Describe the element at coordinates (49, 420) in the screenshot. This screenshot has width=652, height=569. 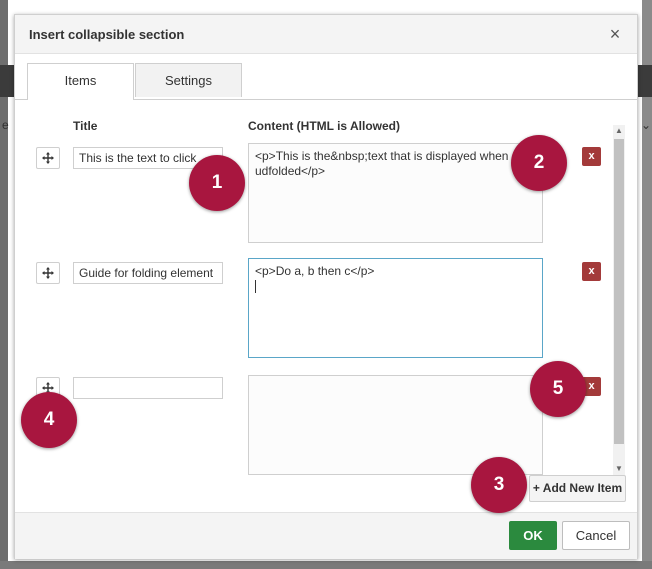
I see `annotation-marker-4: 4` at that location.